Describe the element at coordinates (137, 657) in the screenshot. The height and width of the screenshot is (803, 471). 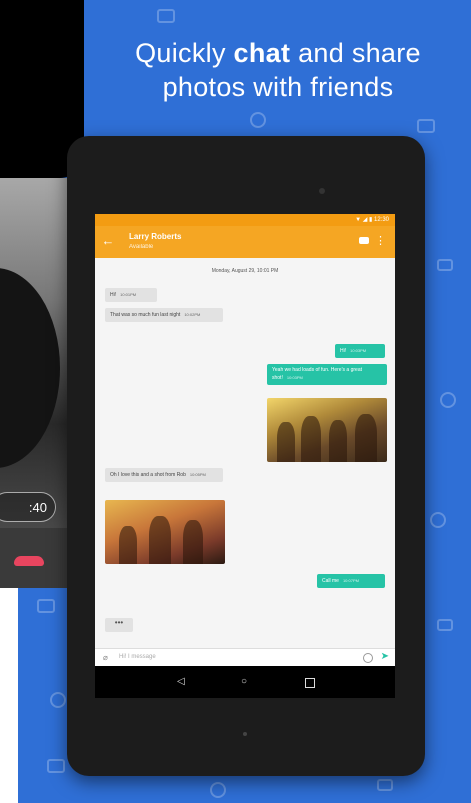
I see `message-input: Hi! I message` at that location.